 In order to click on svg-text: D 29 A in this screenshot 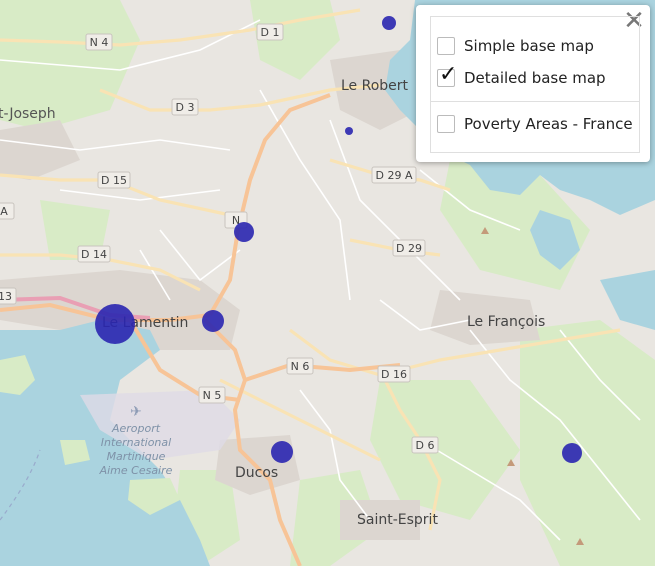, I will do `click(394, 175)`.